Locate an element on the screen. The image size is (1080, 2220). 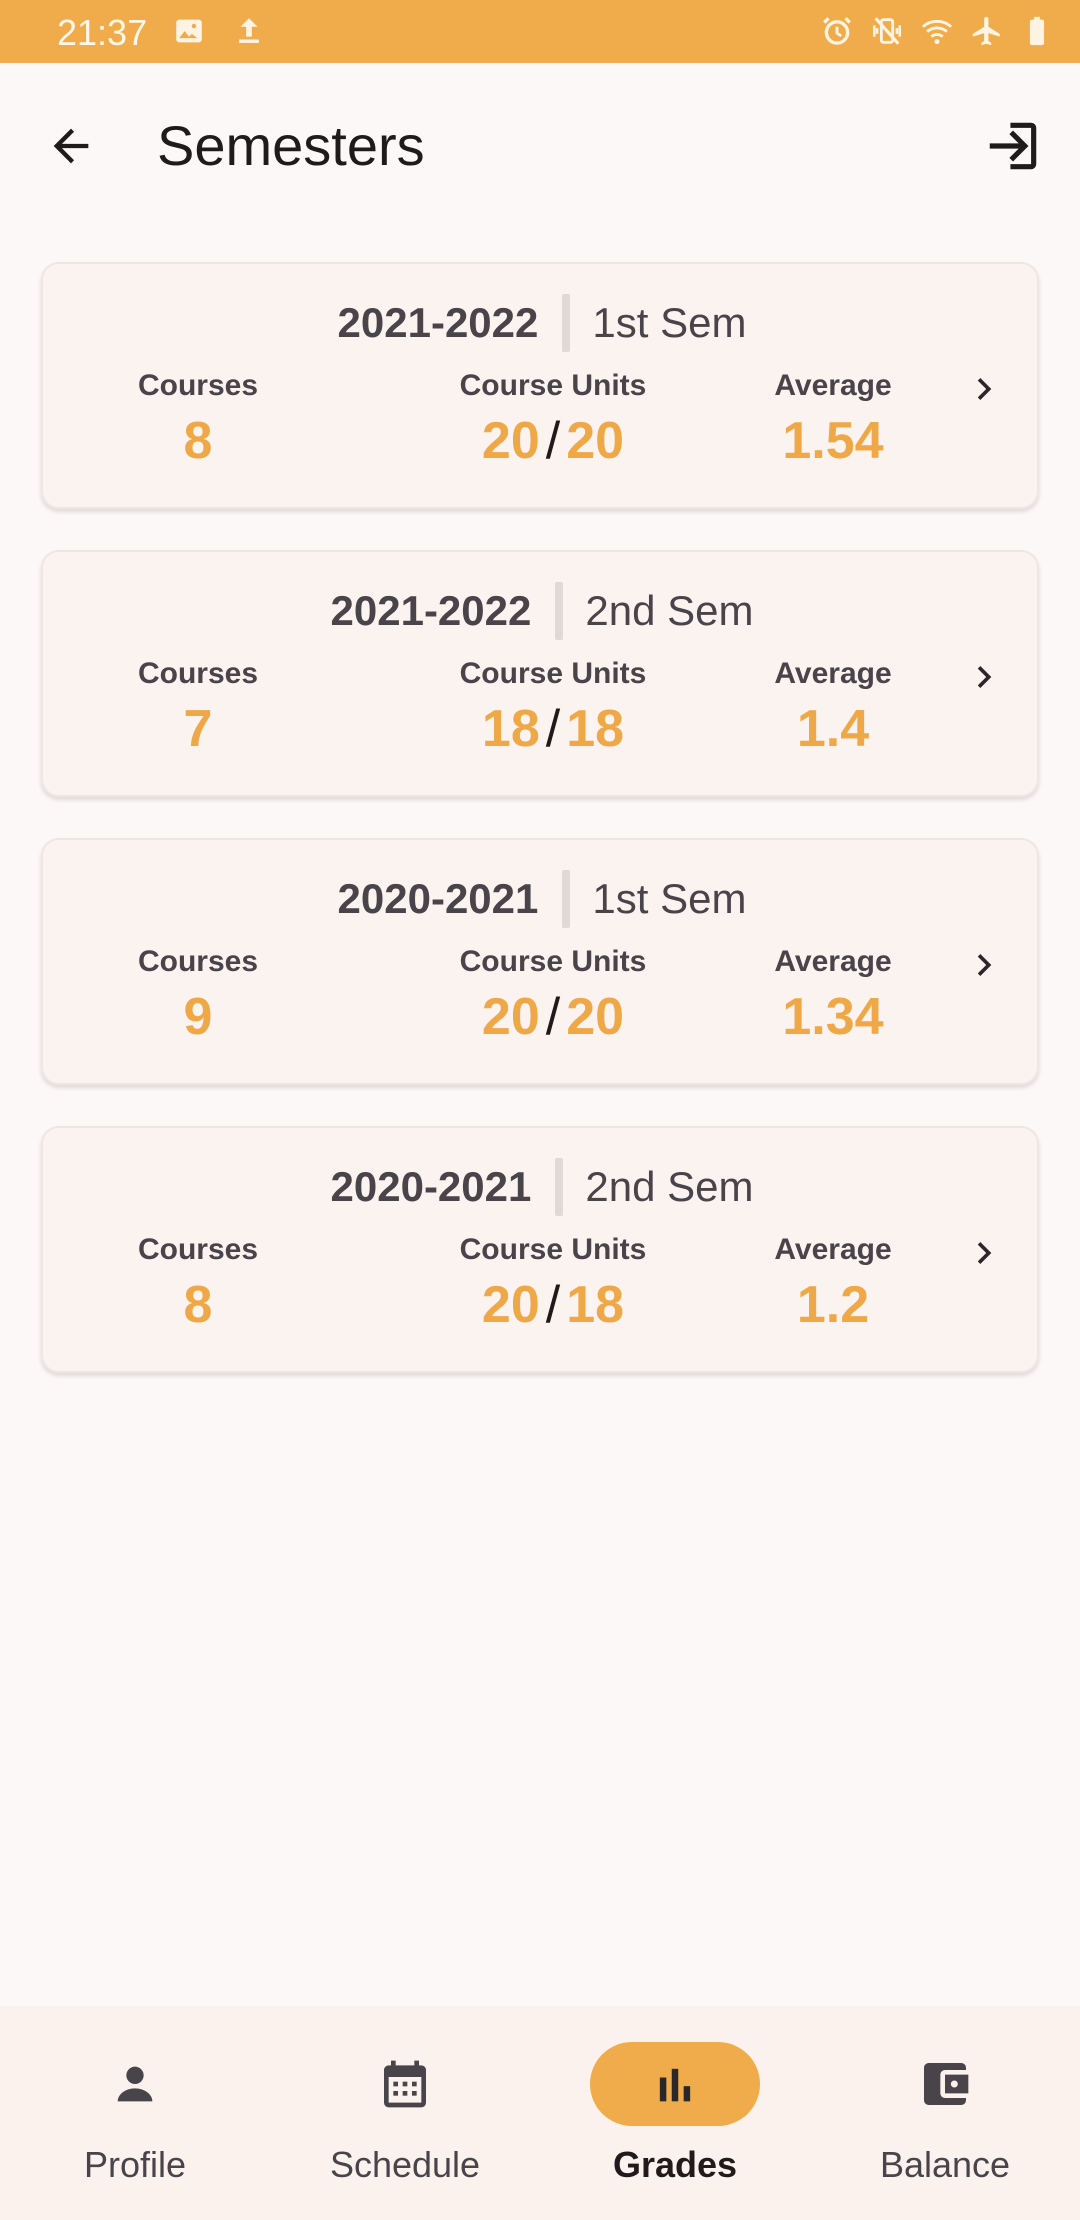
average-value: 1.4 is located at coordinates (833, 729).